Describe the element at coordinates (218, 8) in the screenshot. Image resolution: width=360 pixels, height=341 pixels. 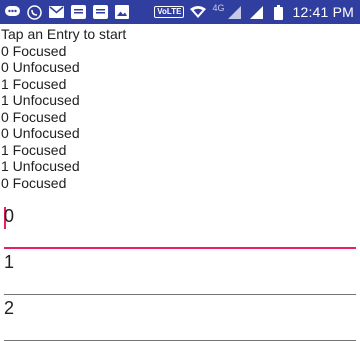
I see `network-type-label: 4G` at that location.